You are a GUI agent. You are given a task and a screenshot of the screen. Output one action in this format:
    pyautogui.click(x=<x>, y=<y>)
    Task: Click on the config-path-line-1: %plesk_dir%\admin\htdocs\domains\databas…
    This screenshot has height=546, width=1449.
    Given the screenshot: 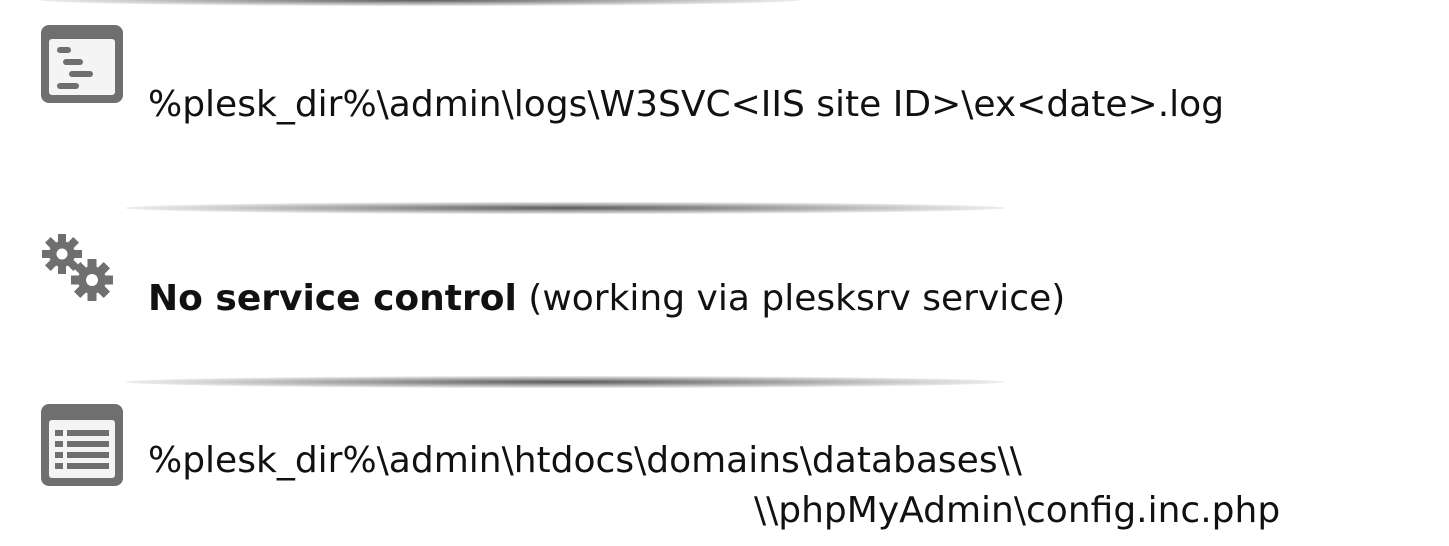 What is the action you would take?
    pyautogui.click(x=585, y=460)
    